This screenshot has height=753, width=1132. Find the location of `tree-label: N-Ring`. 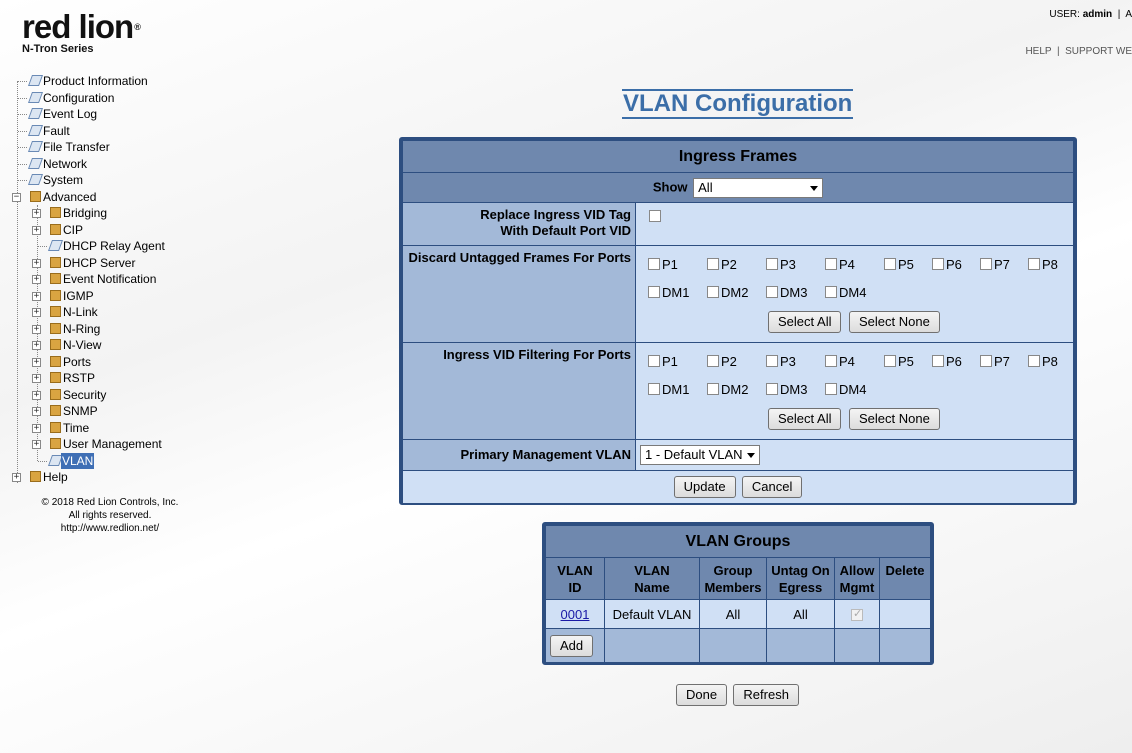

tree-label: N-Ring is located at coordinates (81, 329).